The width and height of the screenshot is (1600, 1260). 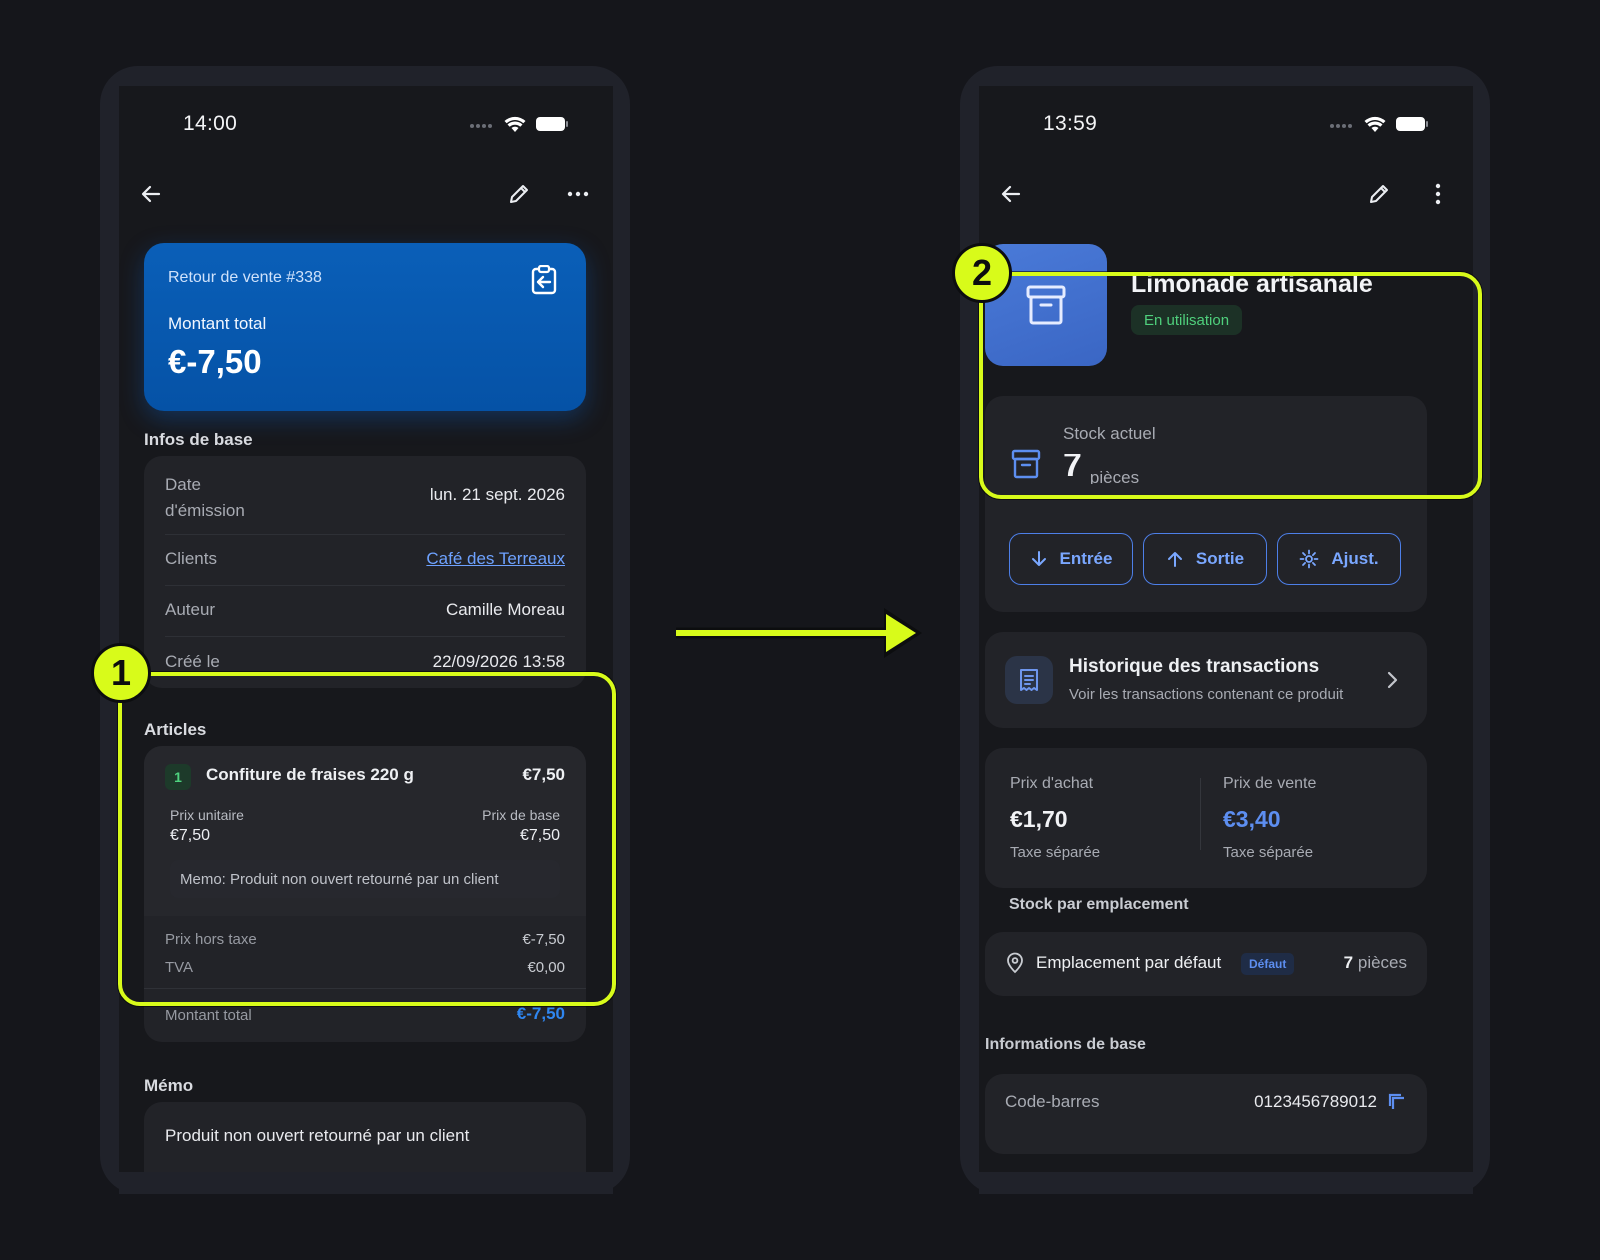 I want to click on total-label: Montant total, so click(x=217, y=323).